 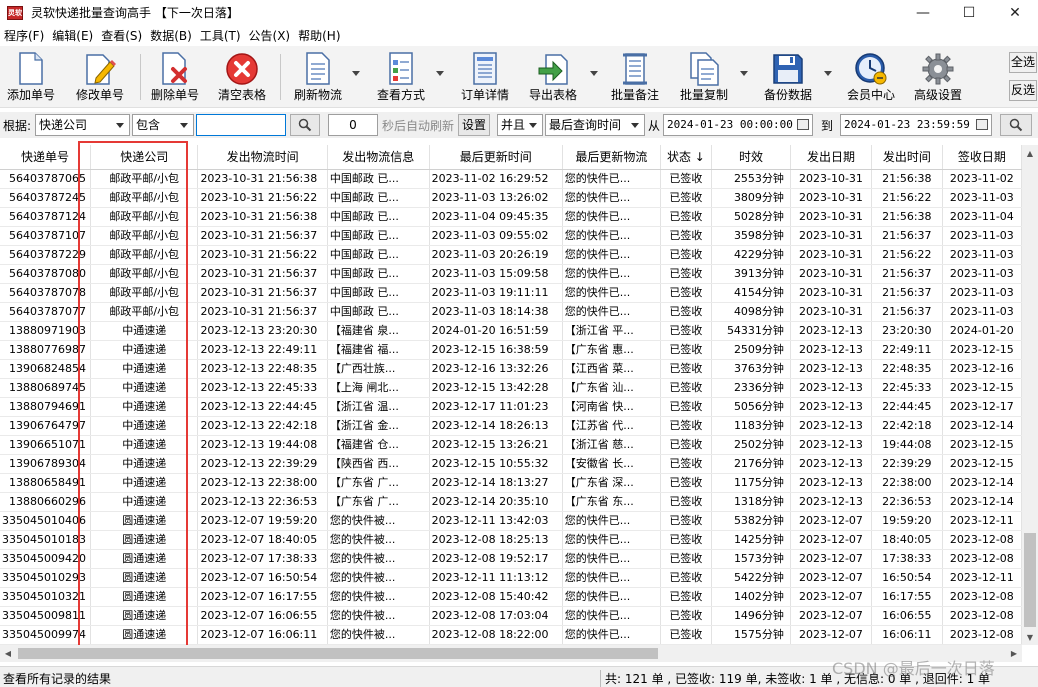 I want to click on column-header: 发出时间, so click(x=907, y=157).